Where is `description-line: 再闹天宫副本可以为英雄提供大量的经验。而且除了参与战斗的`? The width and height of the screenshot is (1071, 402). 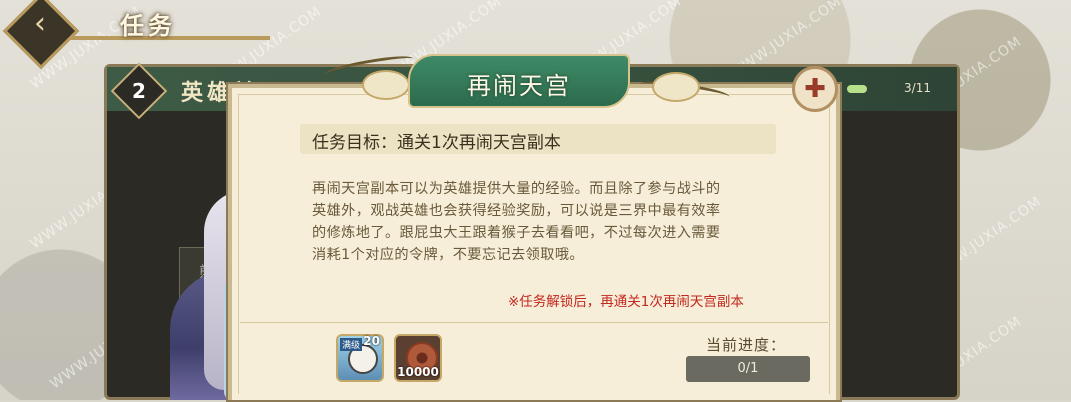 description-line: 再闹天宫副本可以为英雄提供大量的经验。而且除了参与战斗的 is located at coordinates (516, 189).